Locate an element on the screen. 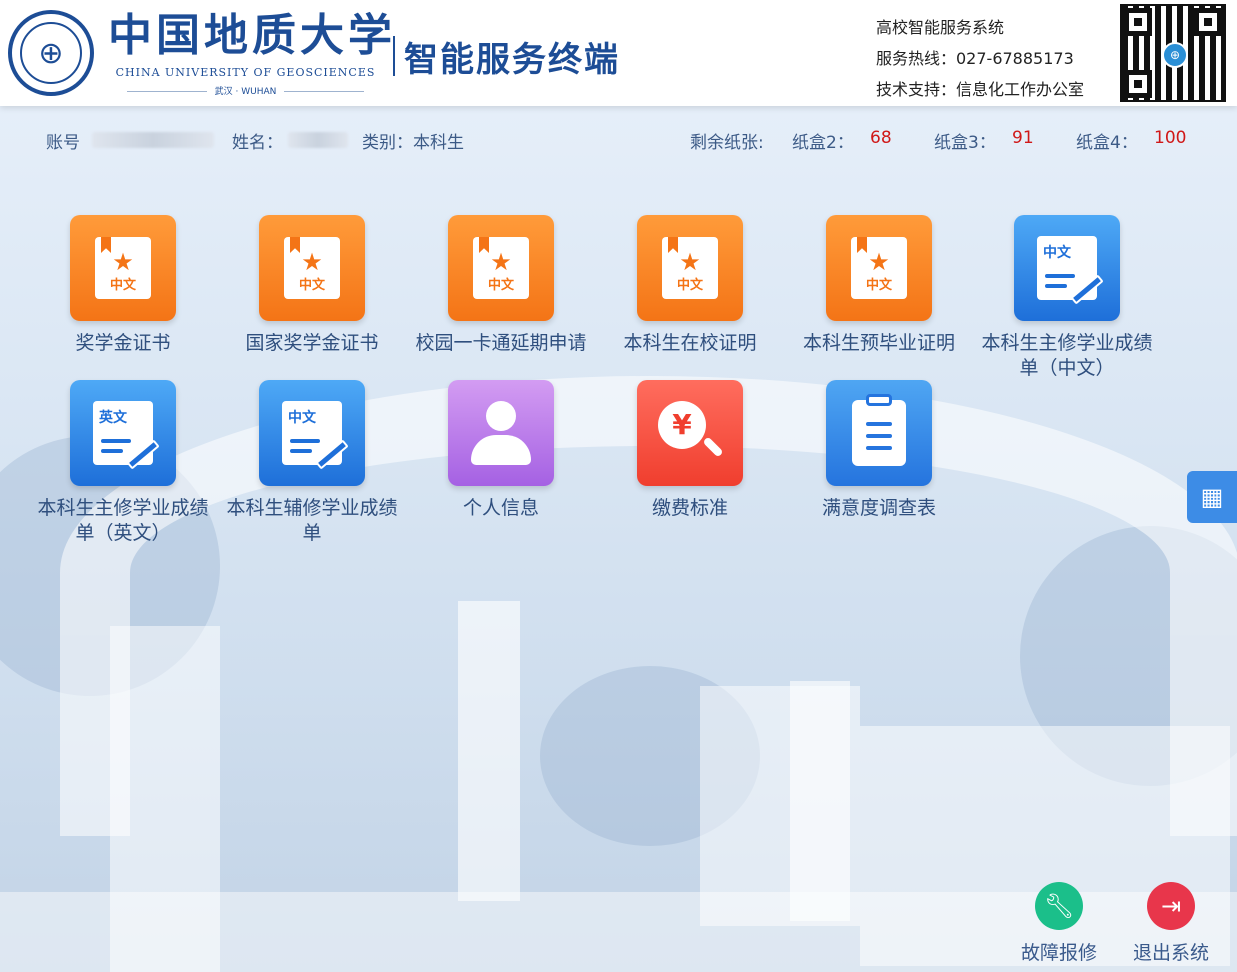 This screenshot has height=972, width=1237. tile-major-transcript-en: 英文 本科生主修学业成绩单（英文） is located at coordinates (123, 463).